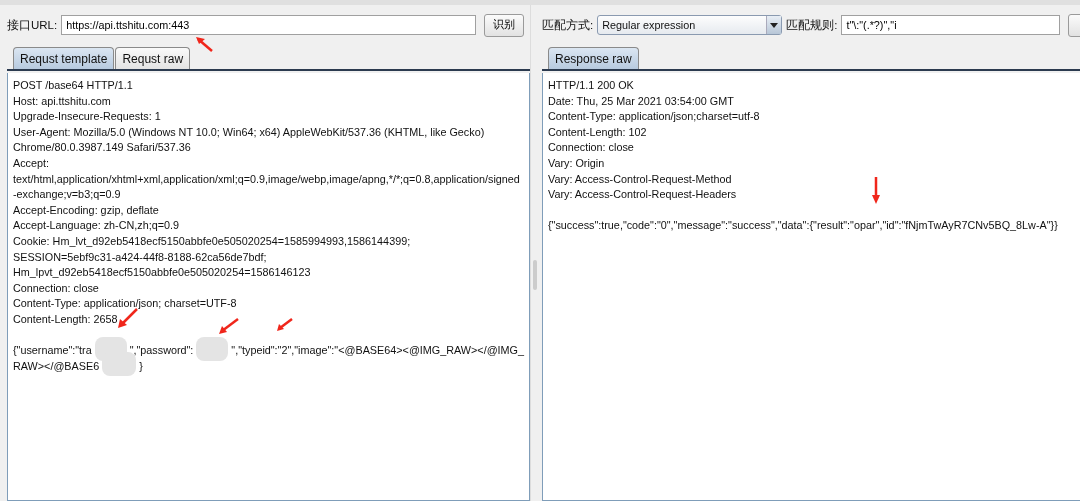  Describe the element at coordinates (161, 351) in the screenshot. I see `request-body-text: ","password":` at that location.